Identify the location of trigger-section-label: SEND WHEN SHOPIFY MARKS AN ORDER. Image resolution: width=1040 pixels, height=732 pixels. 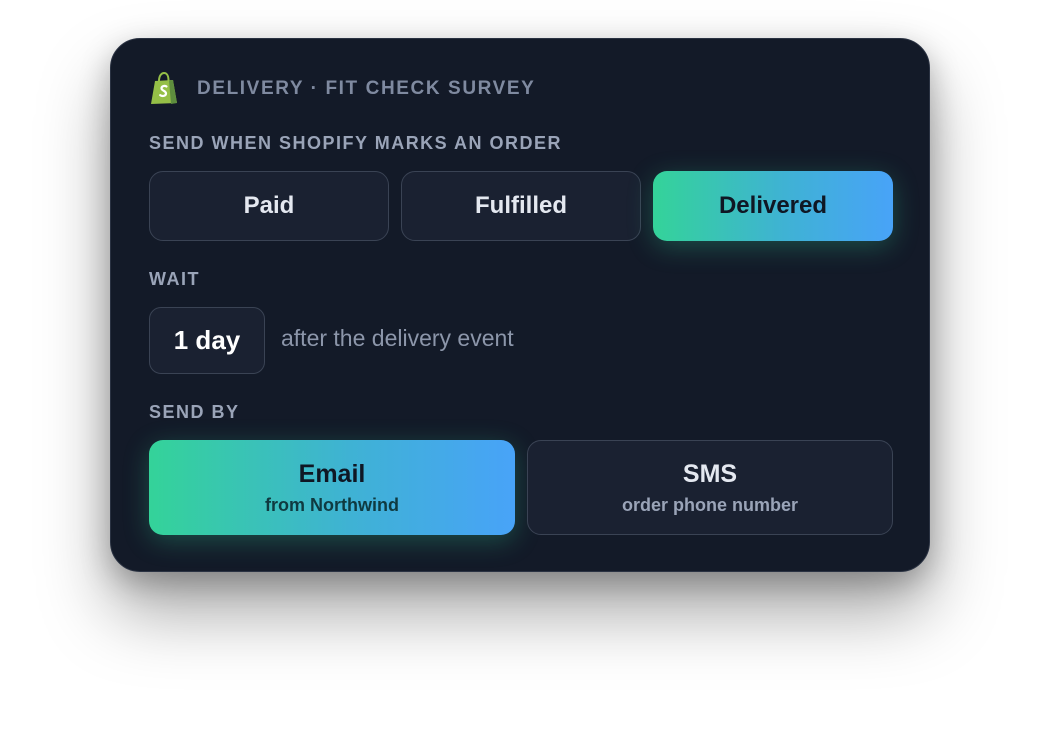
(356, 143).